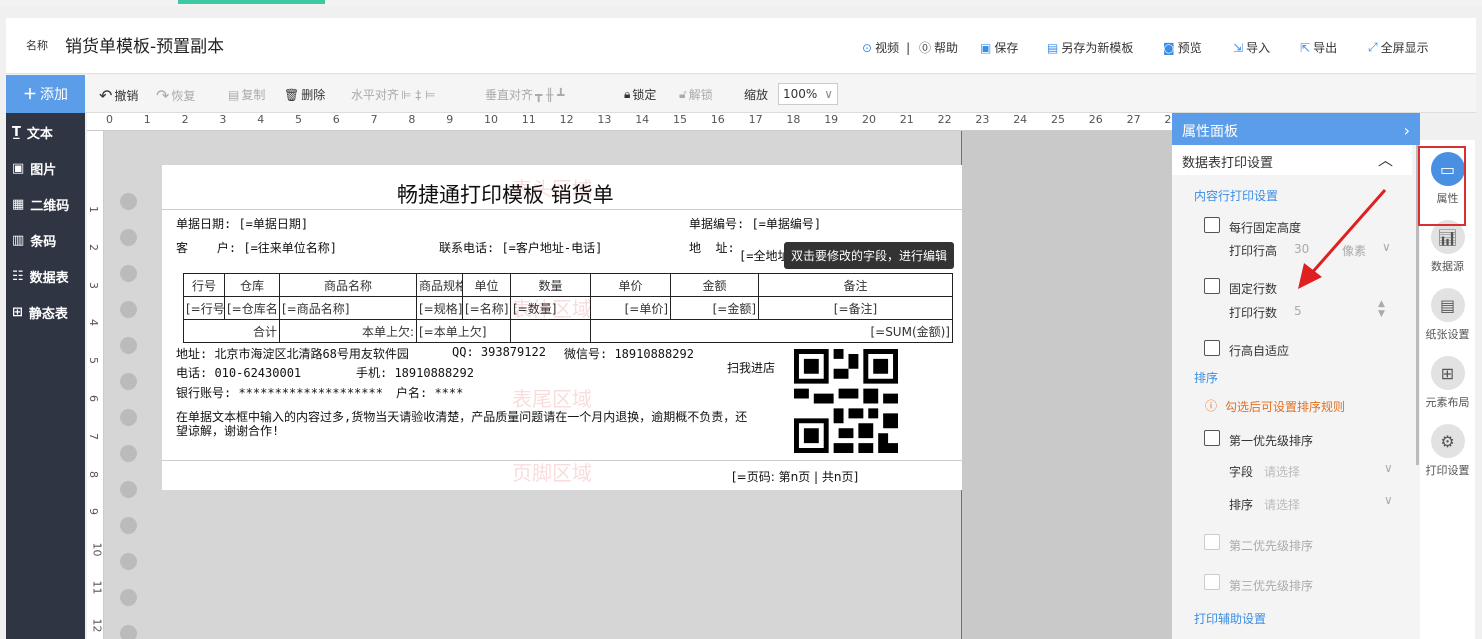 This screenshot has width=1482, height=639. What do you see at coordinates (1385, 159) in the screenshot?
I see `chevron-up-icon: ︿` at bounding box center [1385, 159].